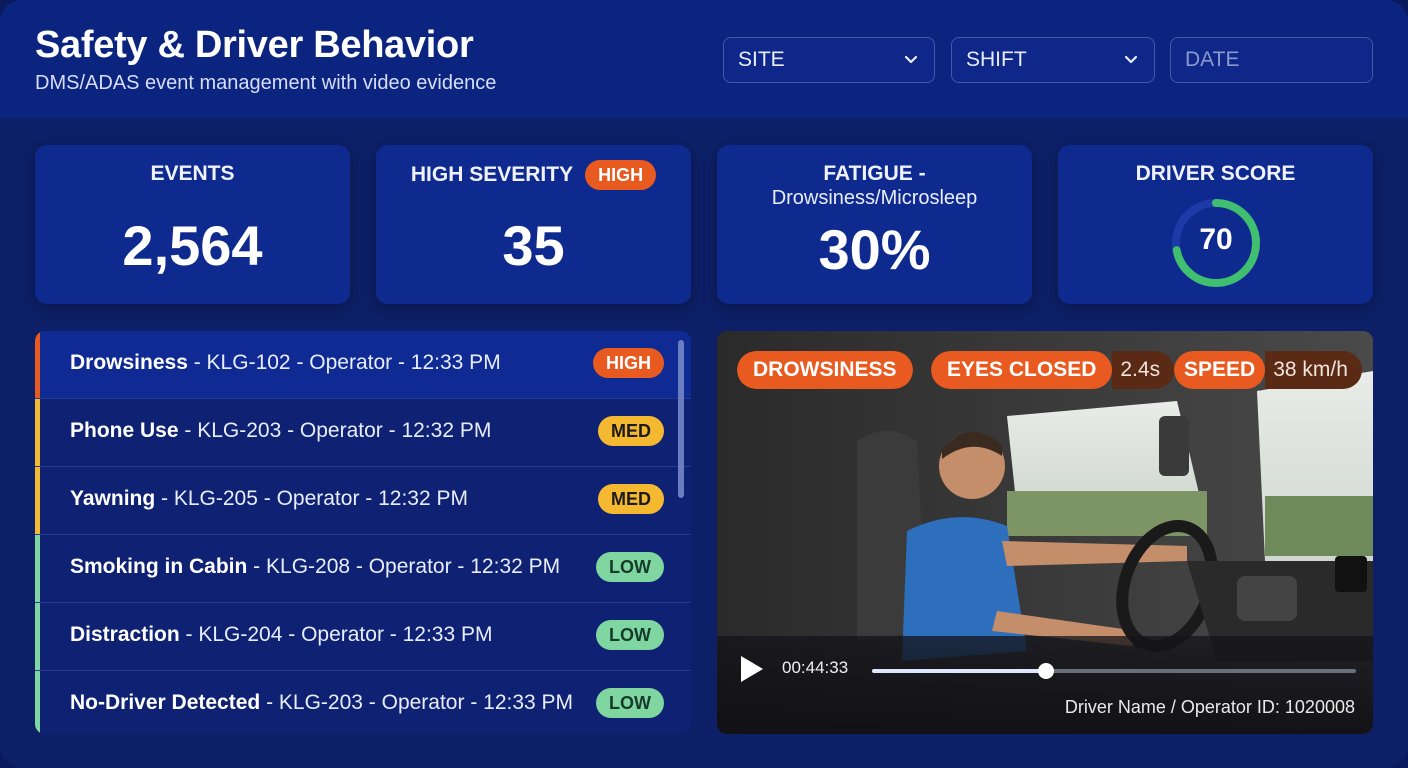  Describe the element at coordinates (874, 249) in the screenshot. I see `kpi-fatigue-value: 30%` at that location.